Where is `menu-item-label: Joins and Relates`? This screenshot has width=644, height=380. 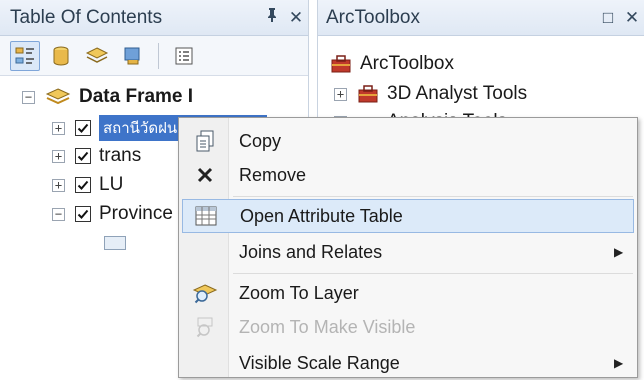 menu-item-label: Joins and Relates is located at coordinates (311, 251).